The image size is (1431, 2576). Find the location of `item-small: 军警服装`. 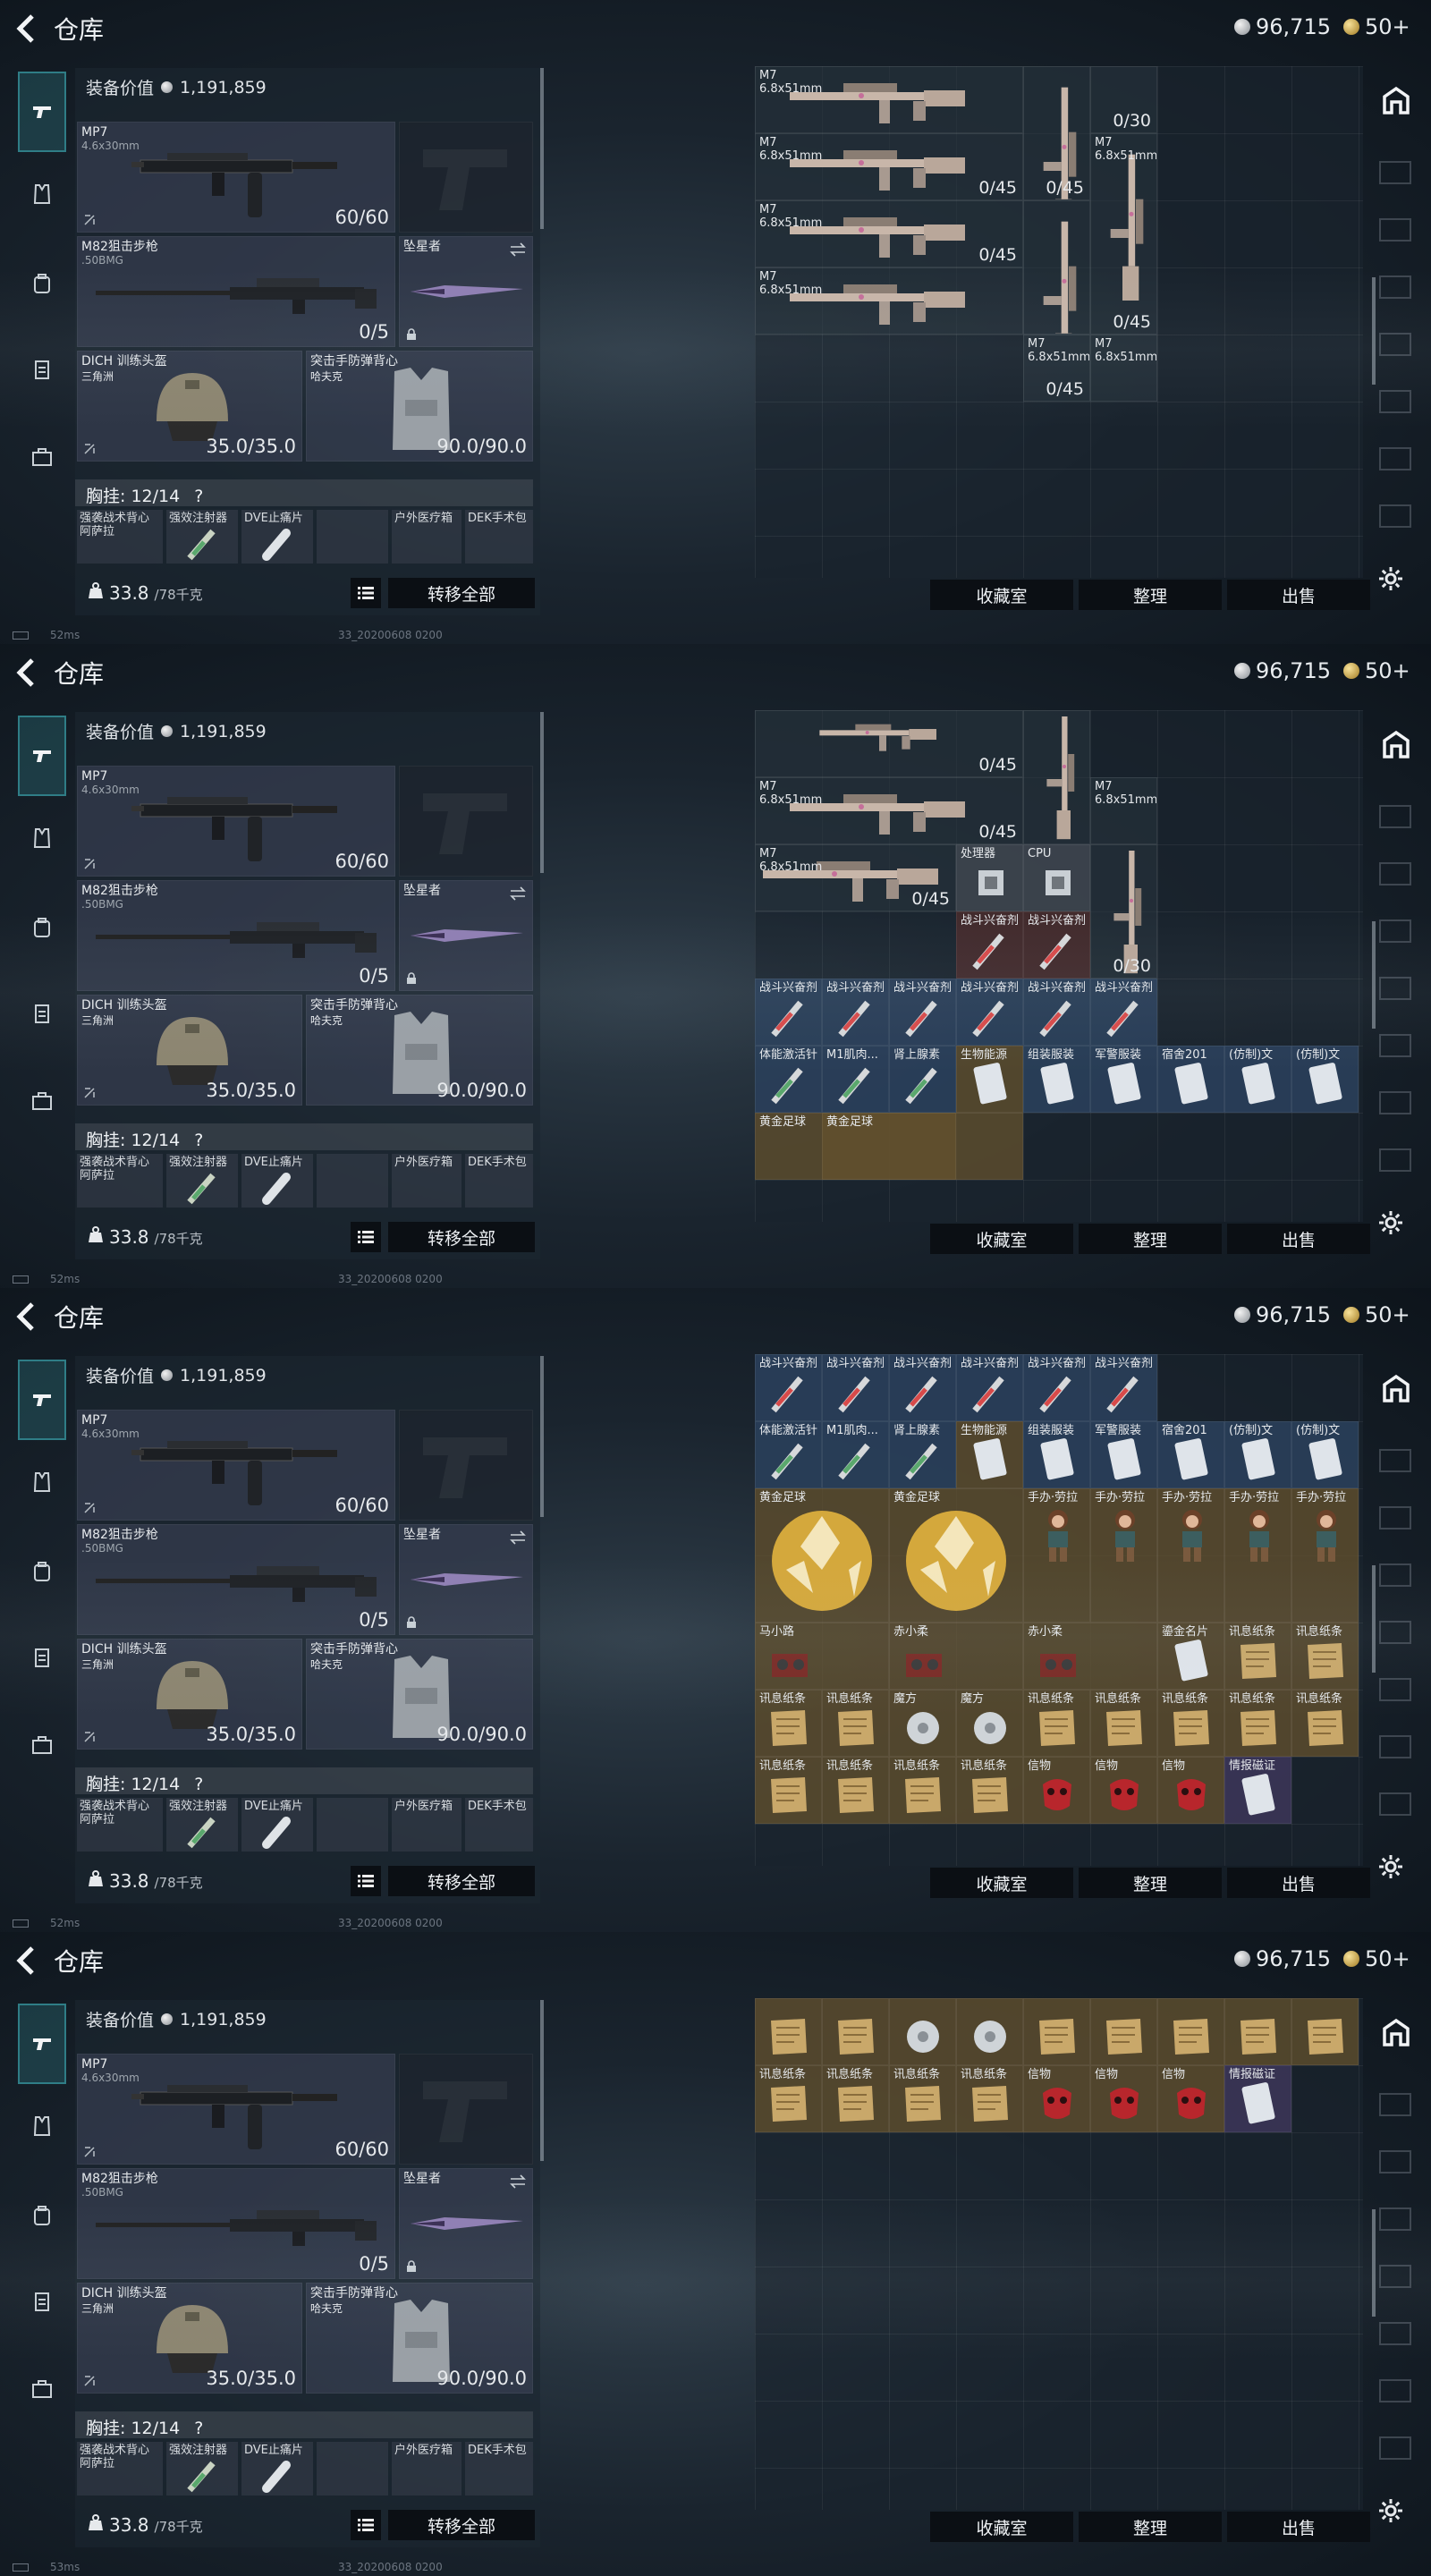

item-small: 军警服装 is located at coordinates (1124, 1454).